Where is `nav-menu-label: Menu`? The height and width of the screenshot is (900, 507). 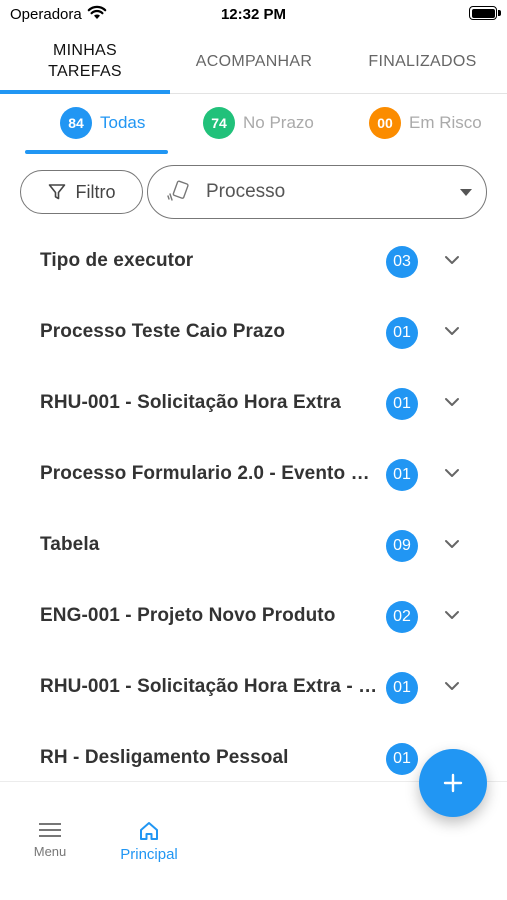
nav-menu-label: Menu is located at coordinates (50, 851).